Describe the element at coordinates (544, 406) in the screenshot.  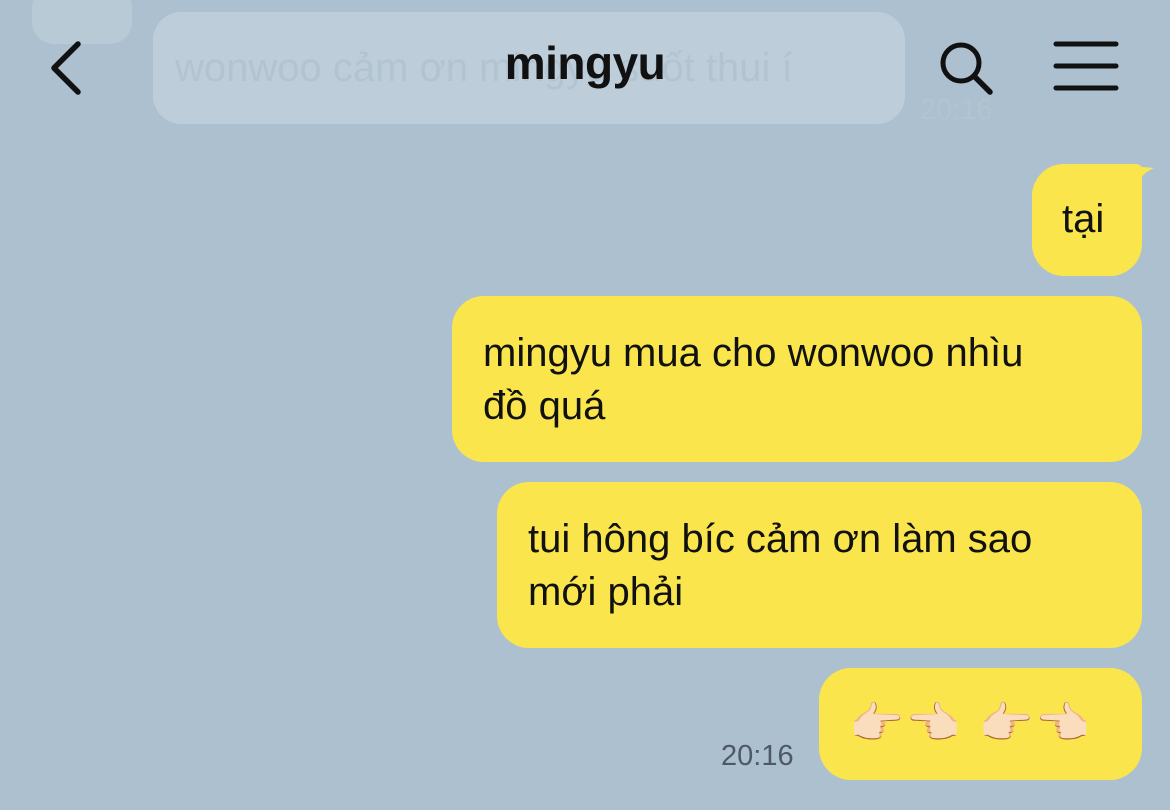
I see `message-line: đồ quá` at that location.